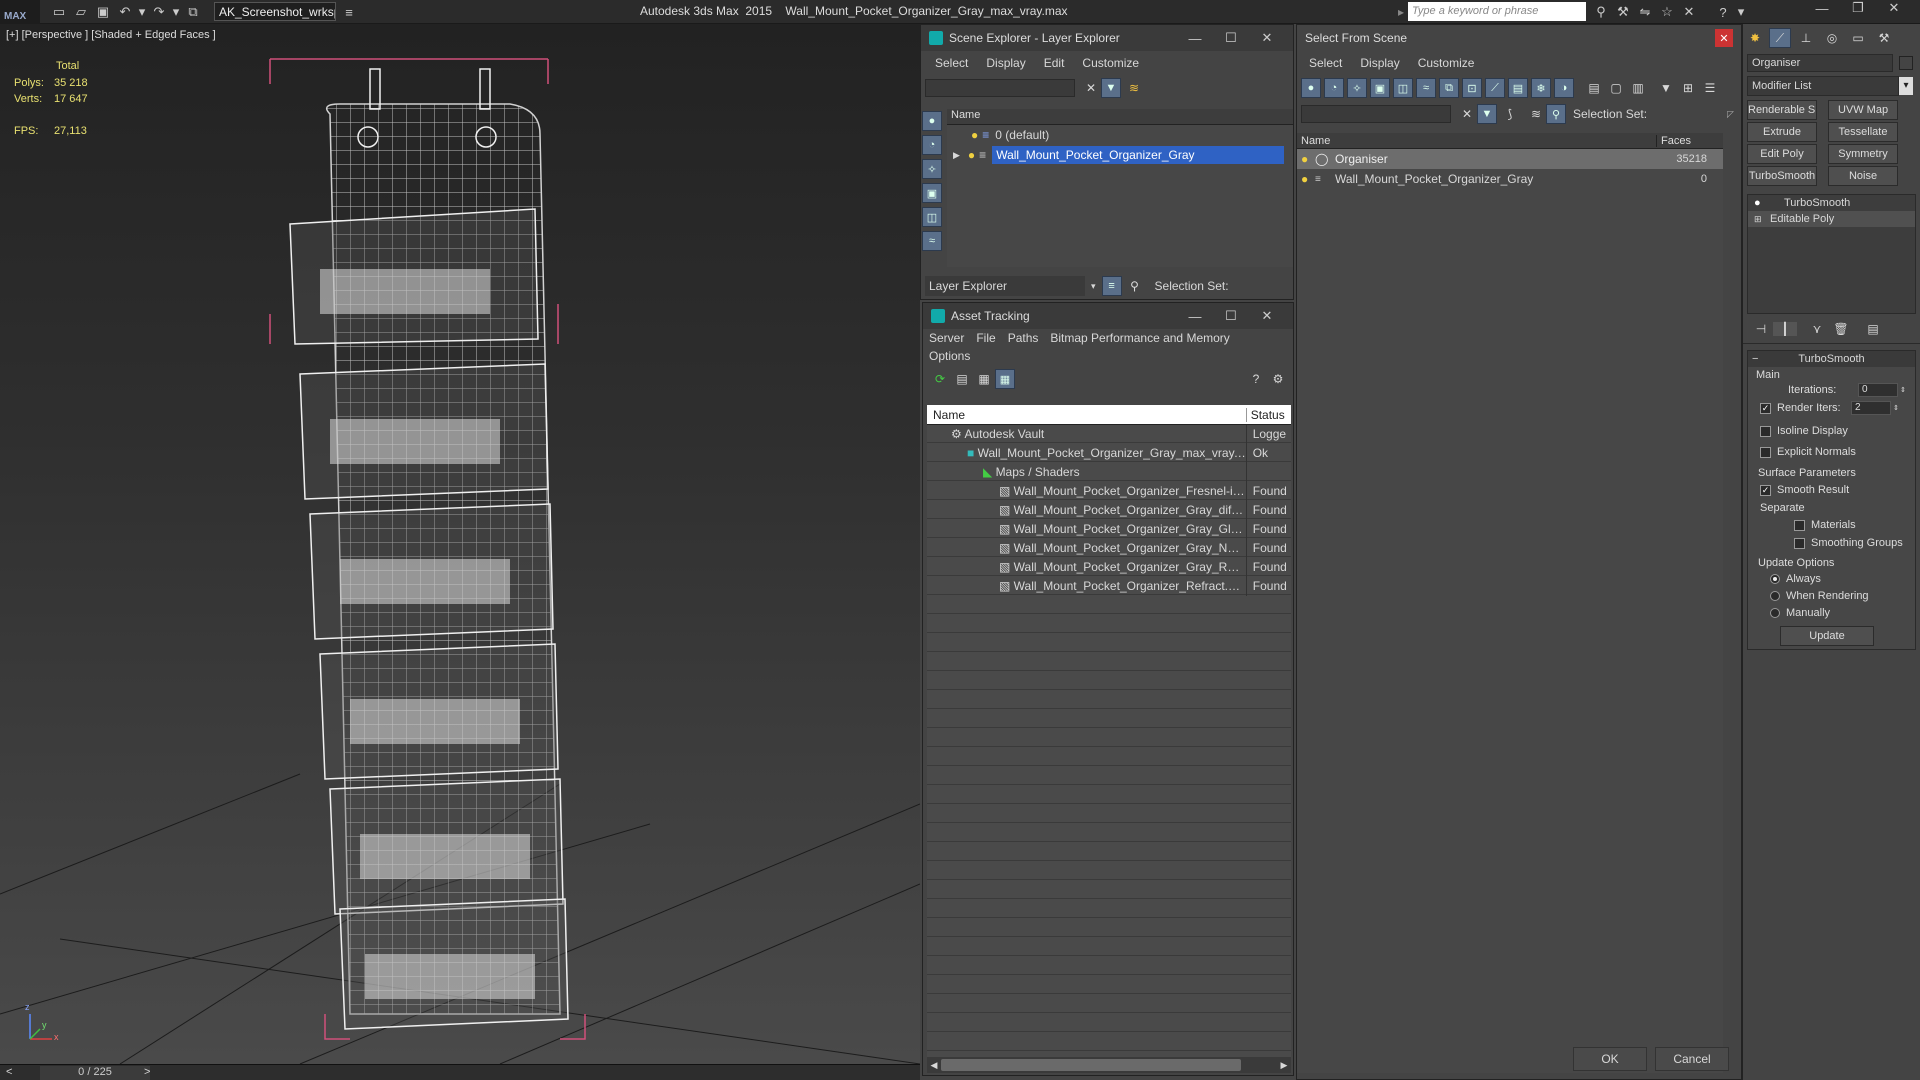 Image resolution: width=1920 pixels, height=1080 pixels. What do you see at coordinates (1832, 38) in the screenshot?
I see `motion-tab-icon: ◎` at bounding box center [1832, 38].